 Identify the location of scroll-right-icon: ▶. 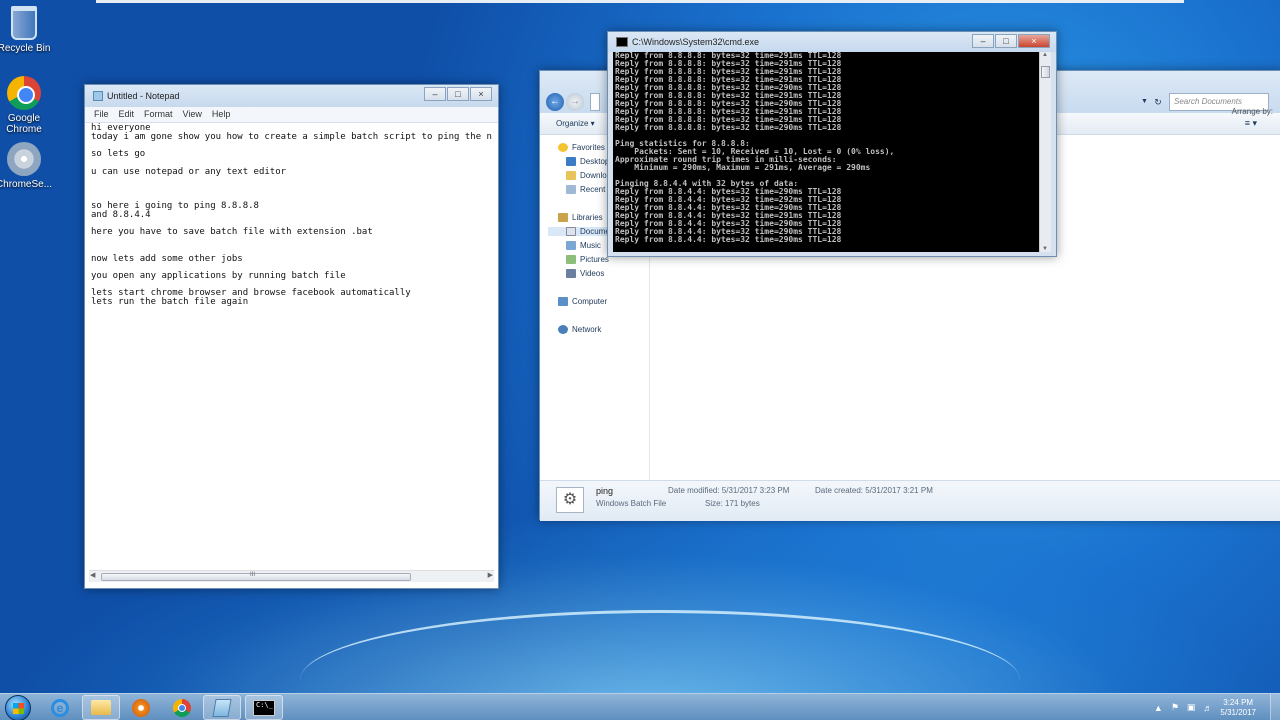
(490, 575).